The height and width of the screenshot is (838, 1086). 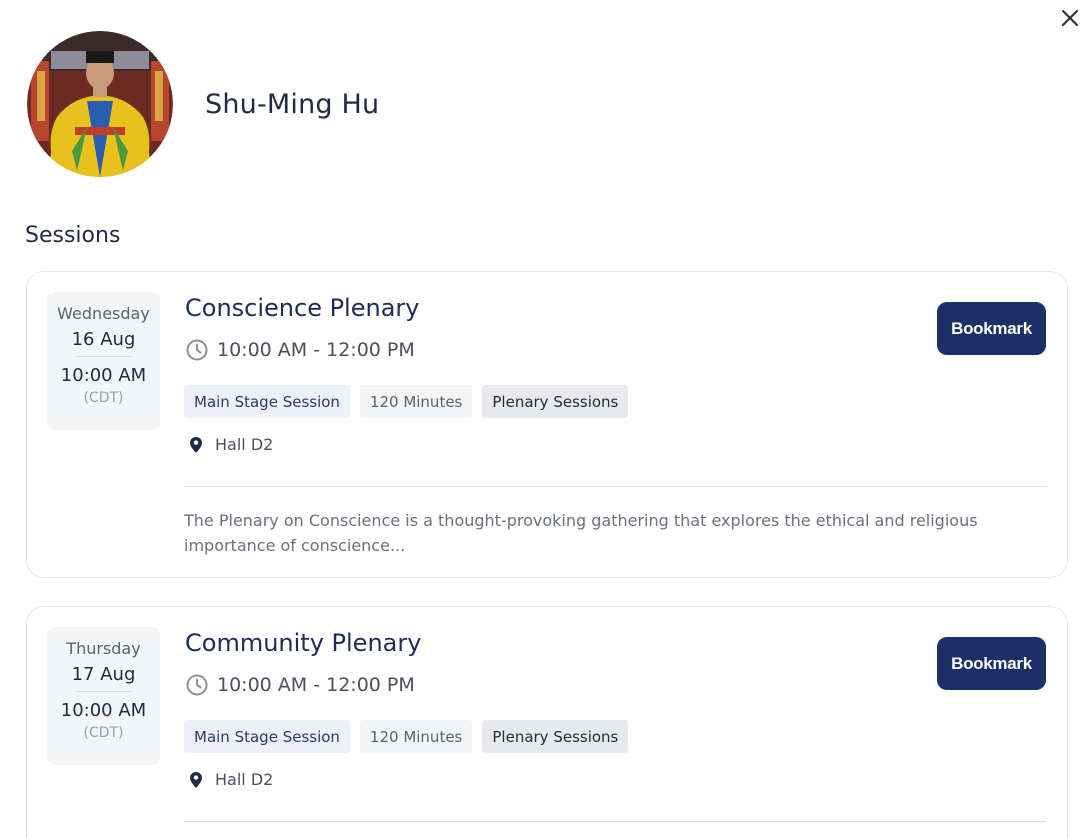 I want to click on speaker-avatar, so click(x=100, y=104).